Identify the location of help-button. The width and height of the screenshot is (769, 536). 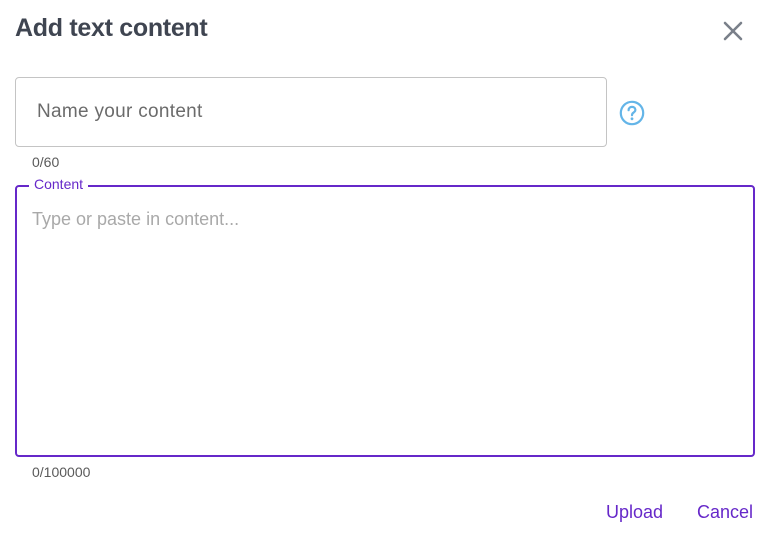
(632, 113).